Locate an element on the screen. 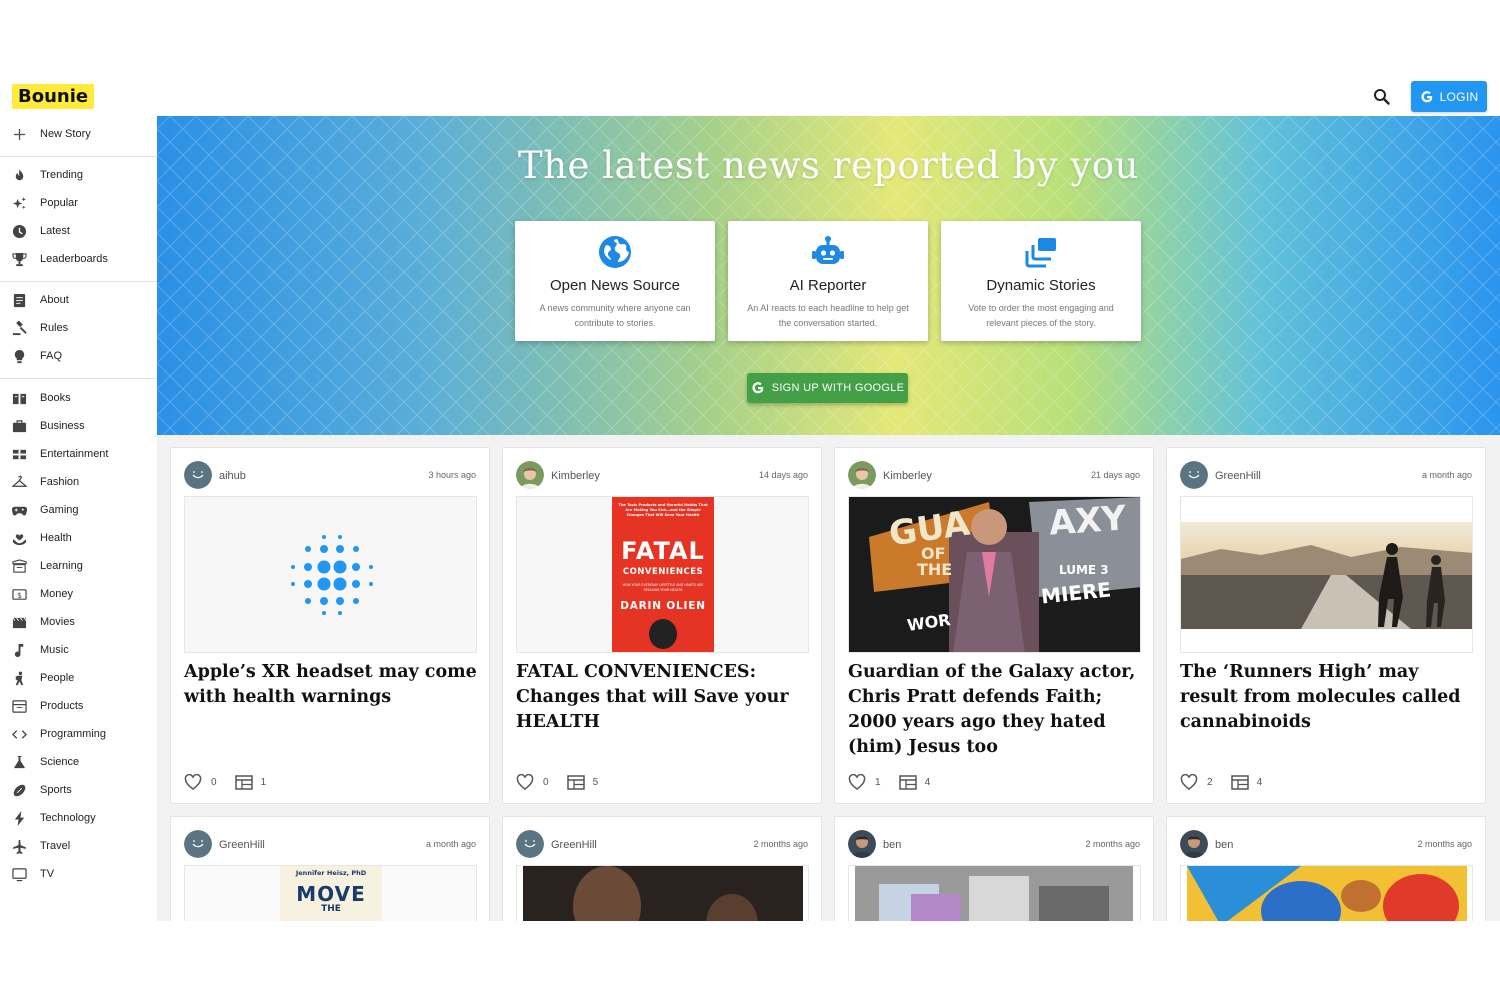 Image resolution: width=1500 pixels, height=1000 pixels. signup-google-button: SIGN UP WITH GOOGLE is located at coordinates (827, 388).